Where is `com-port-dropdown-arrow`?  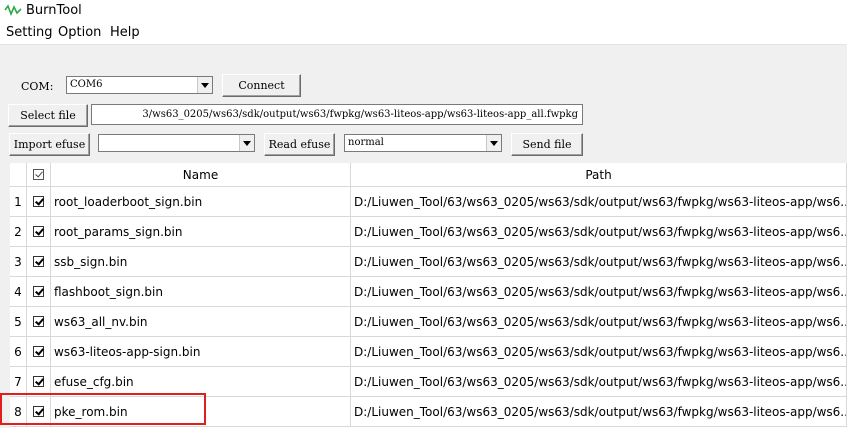
com-port-dropdown-arrow is located at coordinates (204, 85).